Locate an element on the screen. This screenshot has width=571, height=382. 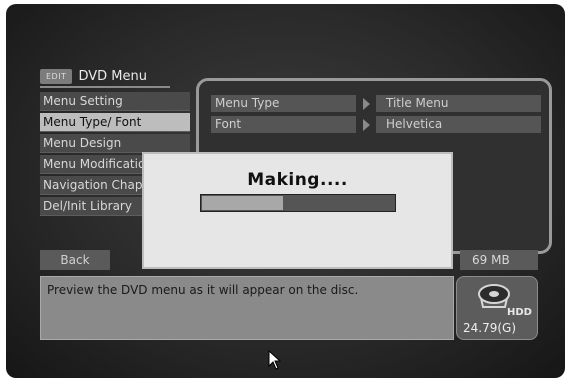
setting-row-font: Font Helvetica is located at coordinates (376, 124).